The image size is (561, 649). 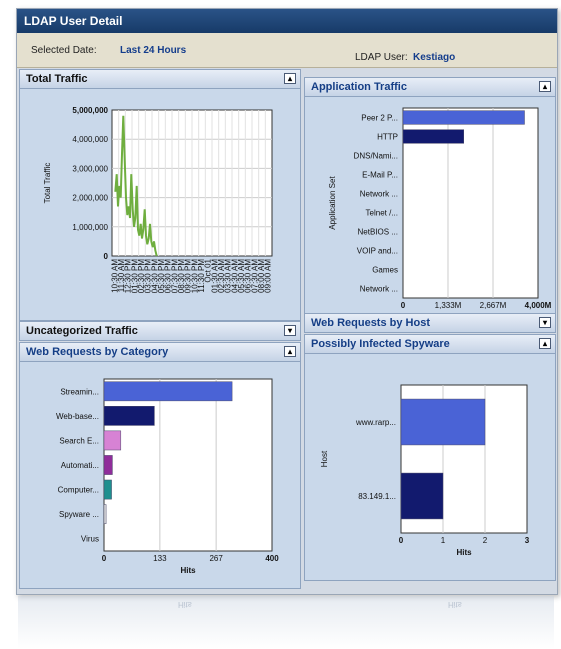 I want to click on x-tick-label: 4,000M, so click(x=538, y=305).